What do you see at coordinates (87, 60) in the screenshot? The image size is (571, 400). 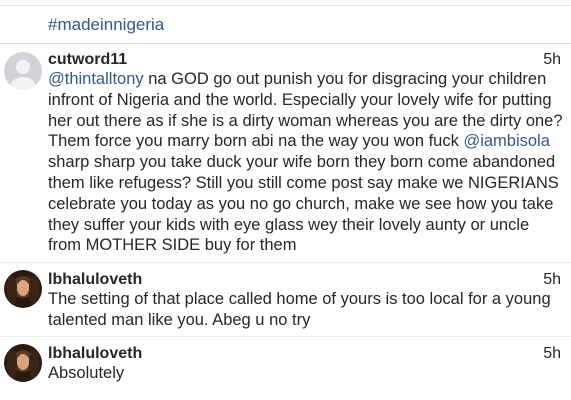 I see `comment-username: cutword11` at bounding box center [87, 60].